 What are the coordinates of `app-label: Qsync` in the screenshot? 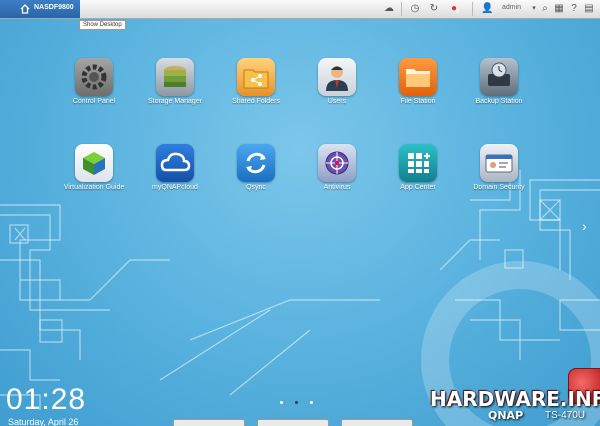 It's located at (256, 187).